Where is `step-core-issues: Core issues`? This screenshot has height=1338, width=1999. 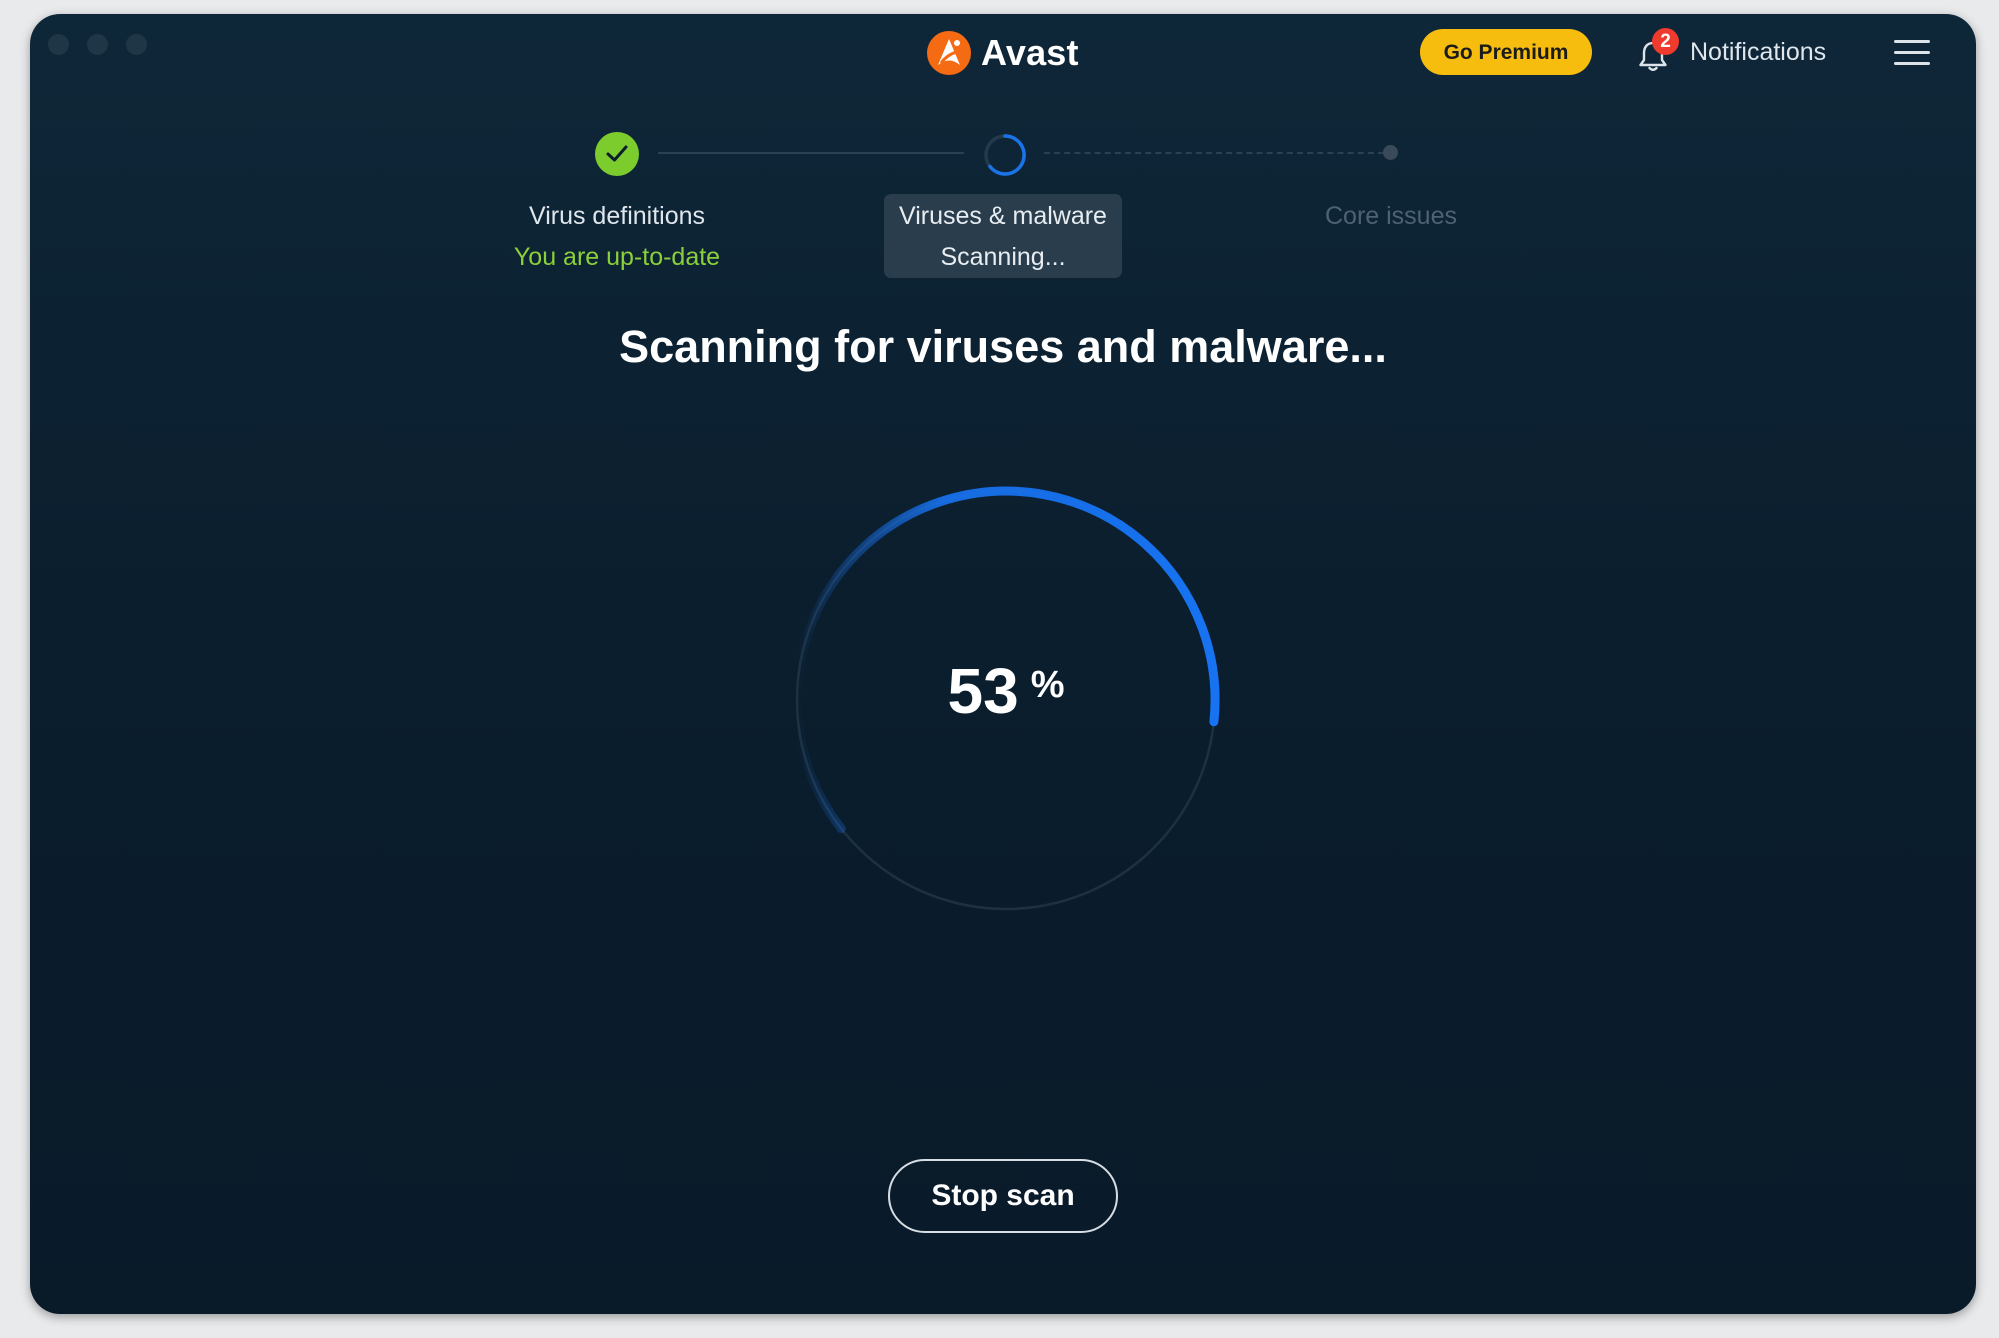
step-core-issues: Core issues is located at coordinates (1391, 216).